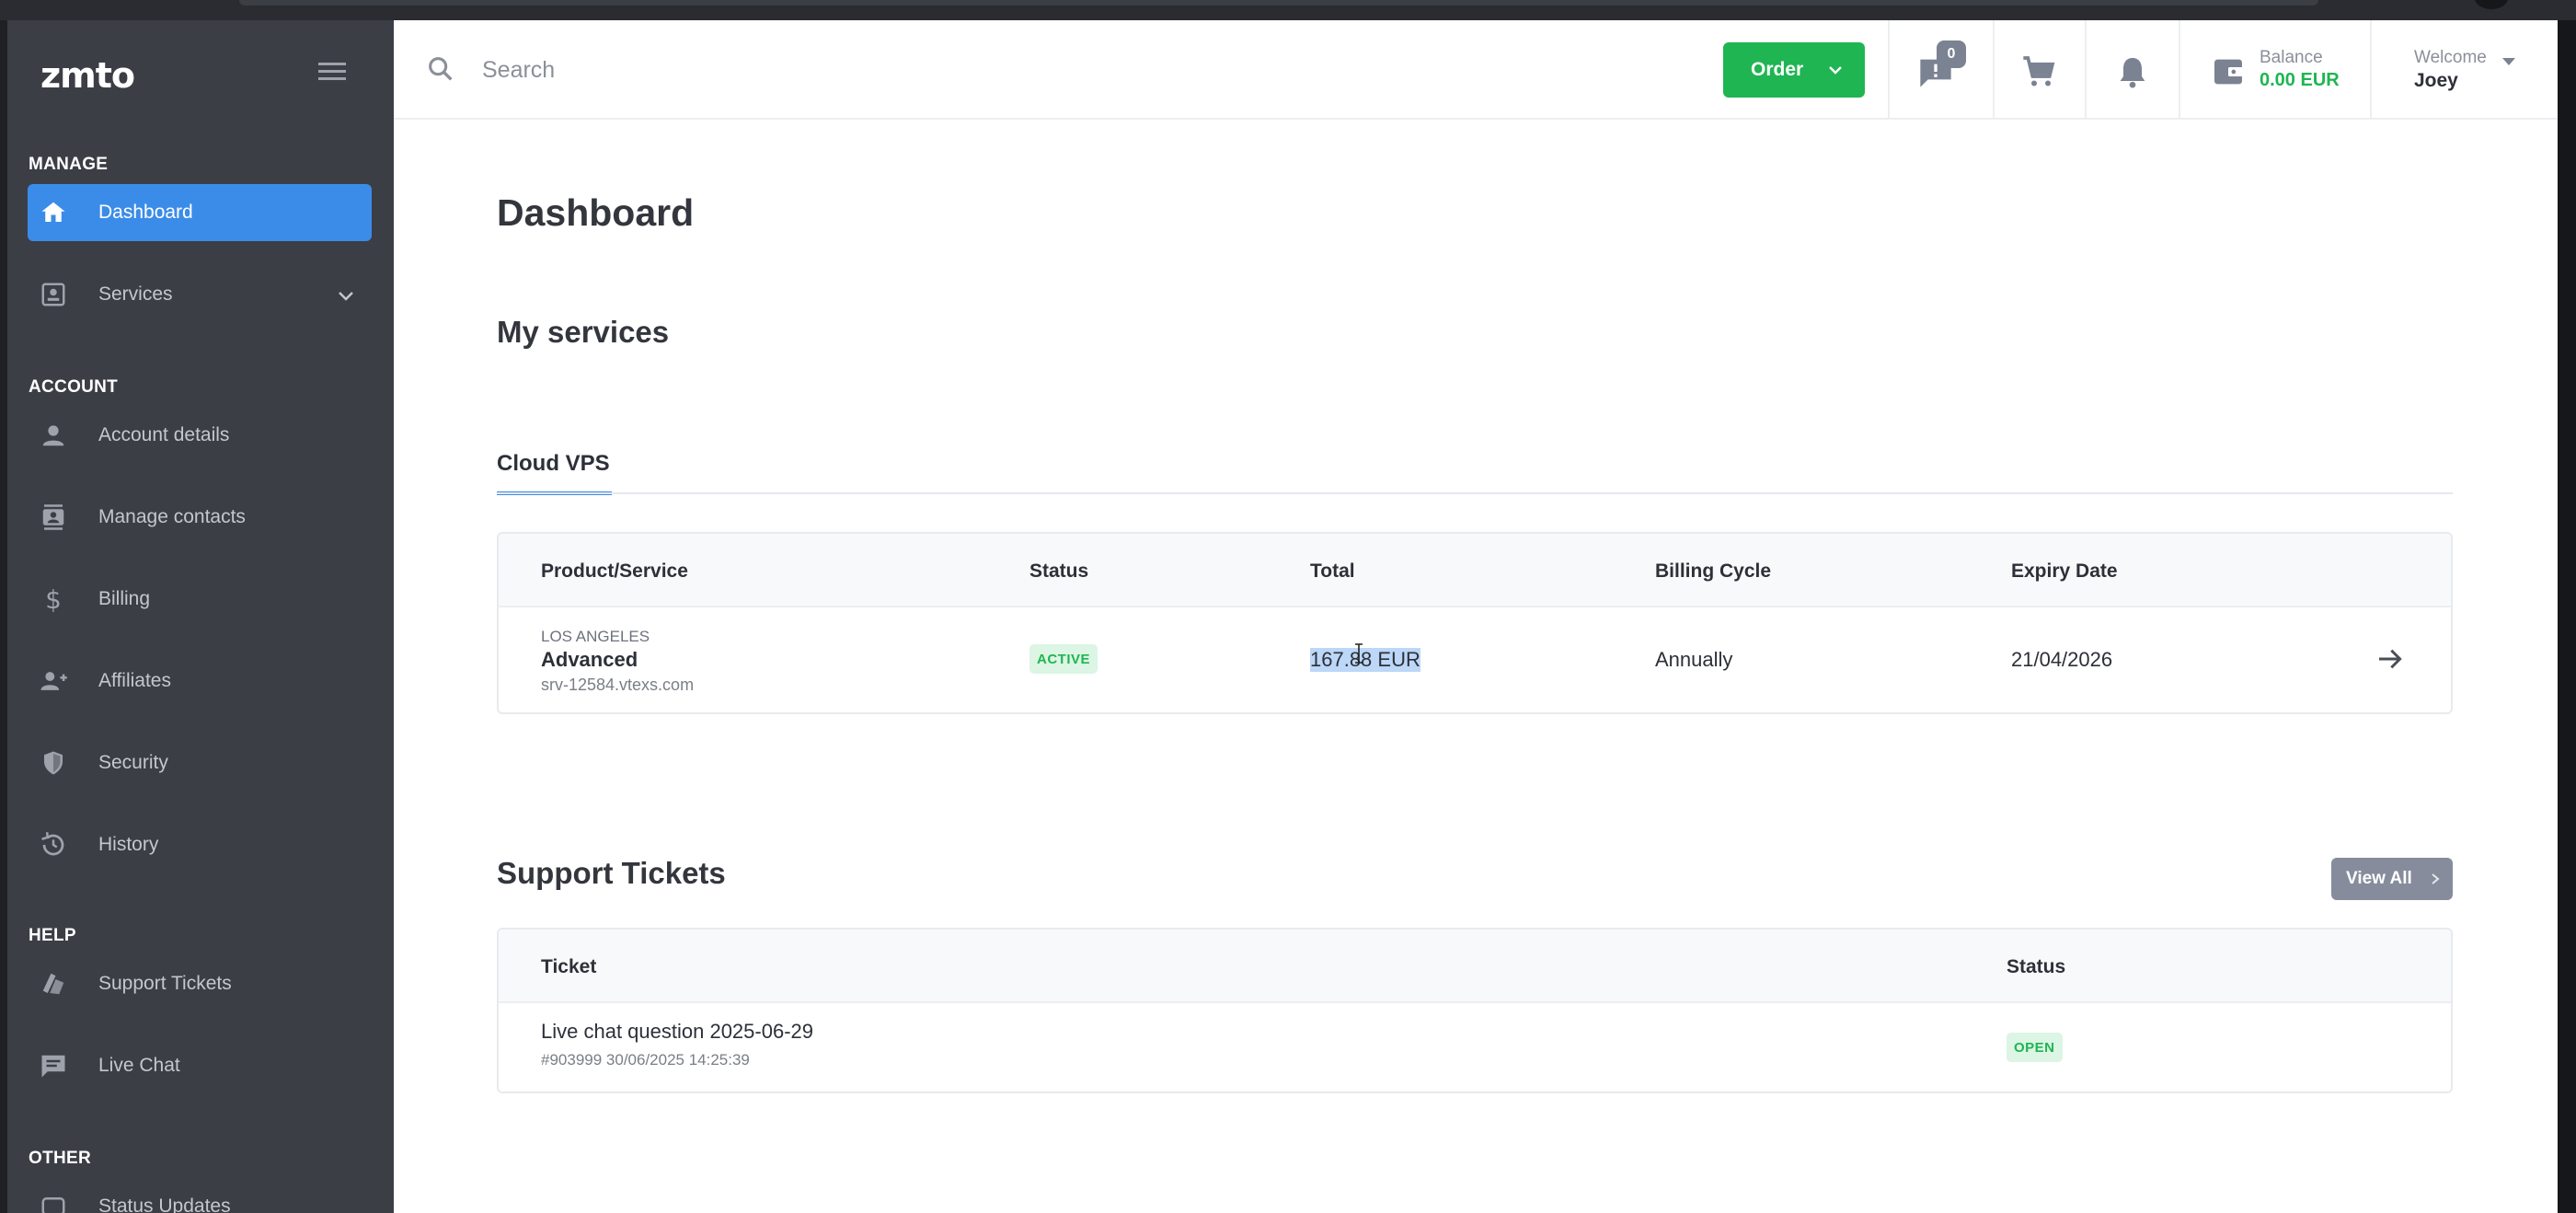 The height and width of the screenshot is (1213, 2576). I want to click on support-tickets-title: Support Tickets, so click(611, 873).